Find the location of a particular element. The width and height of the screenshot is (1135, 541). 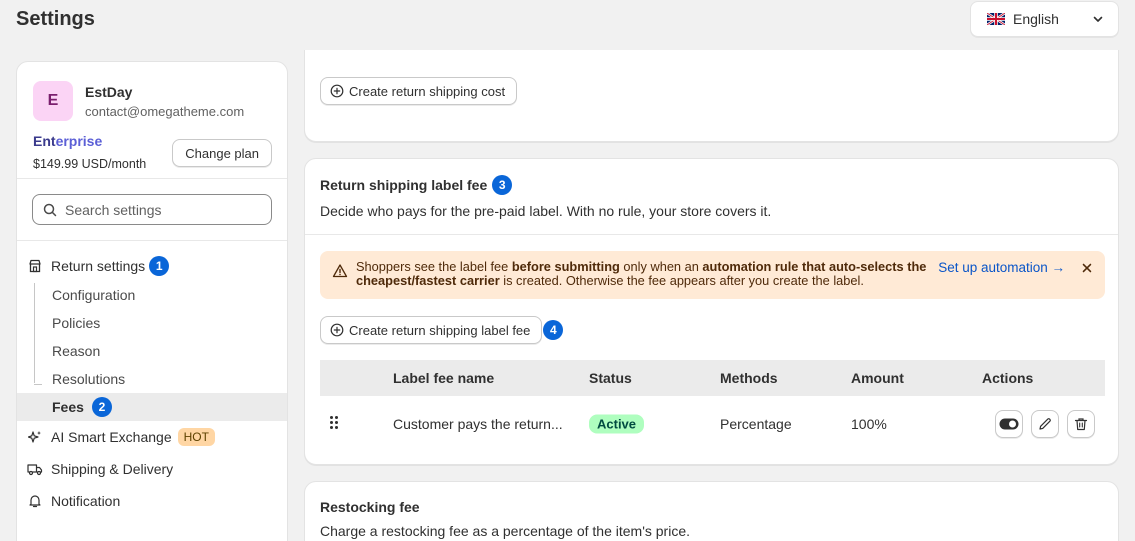

sidebar-item-label: Configuration is located at coordinates (94, 295).